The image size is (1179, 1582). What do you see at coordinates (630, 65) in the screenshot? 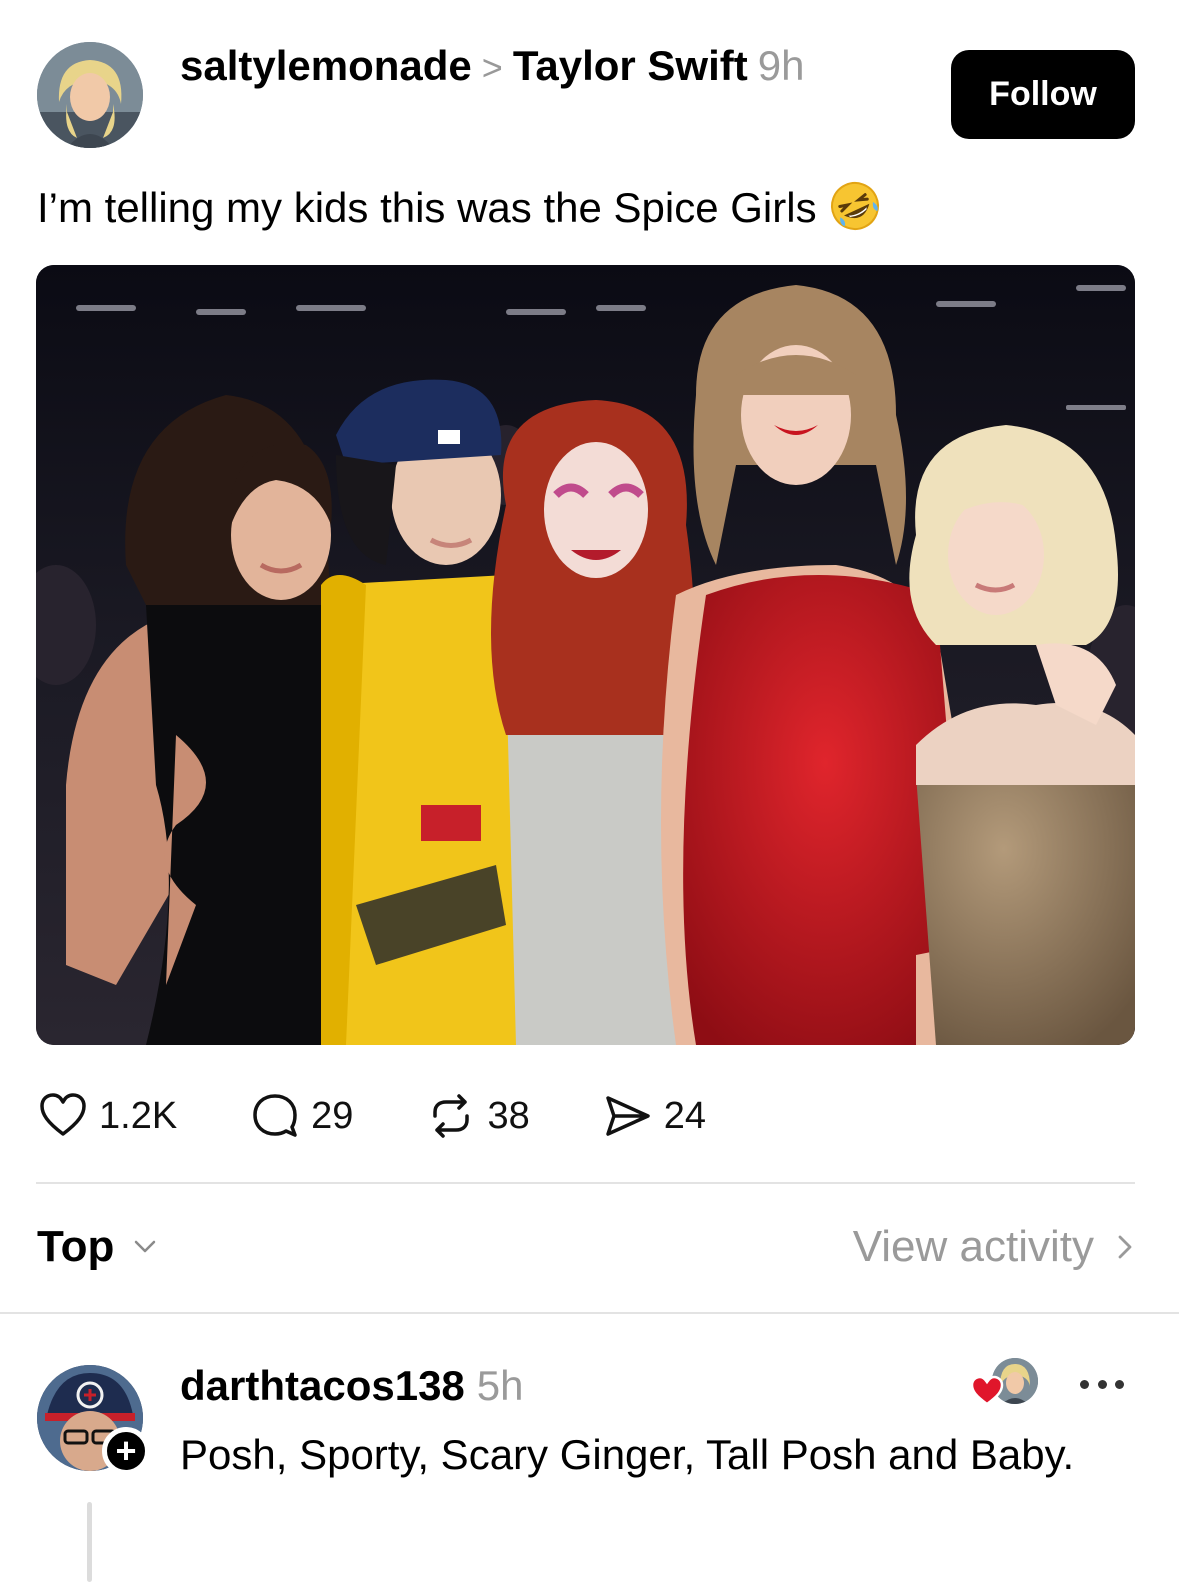
I see `community-name: Taylor Swift` at bounding box center [630, 65].